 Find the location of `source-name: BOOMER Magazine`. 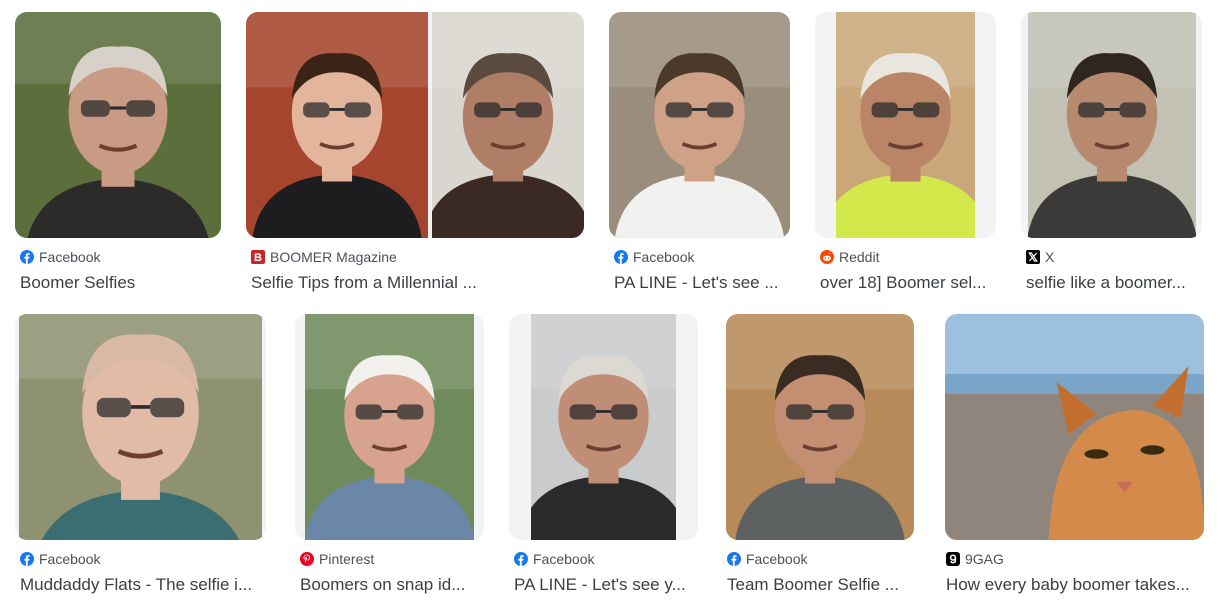

source-name: BOOMER Magazine is located at coordinates (333, 257).